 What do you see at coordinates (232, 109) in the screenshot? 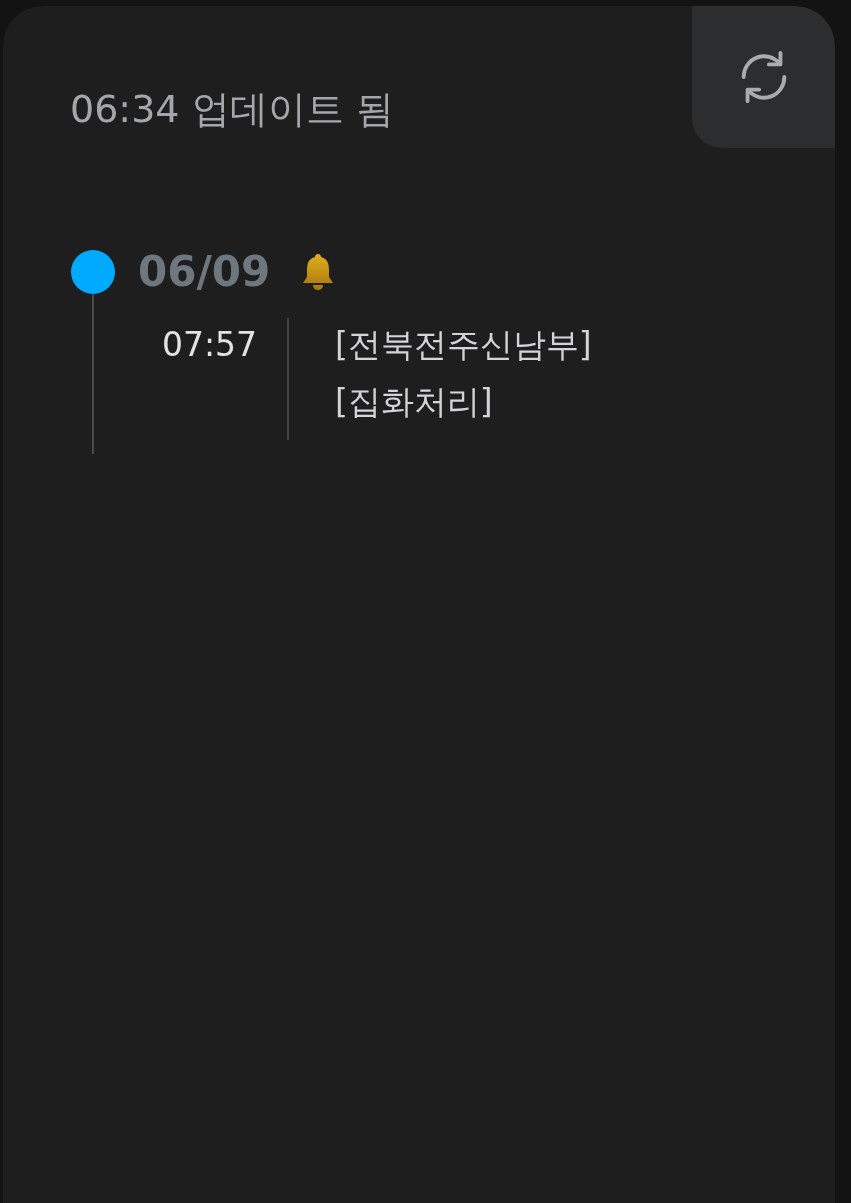
I see `update-time-label: 06:34 업데이트 됨` at bounding box center [232, 109].